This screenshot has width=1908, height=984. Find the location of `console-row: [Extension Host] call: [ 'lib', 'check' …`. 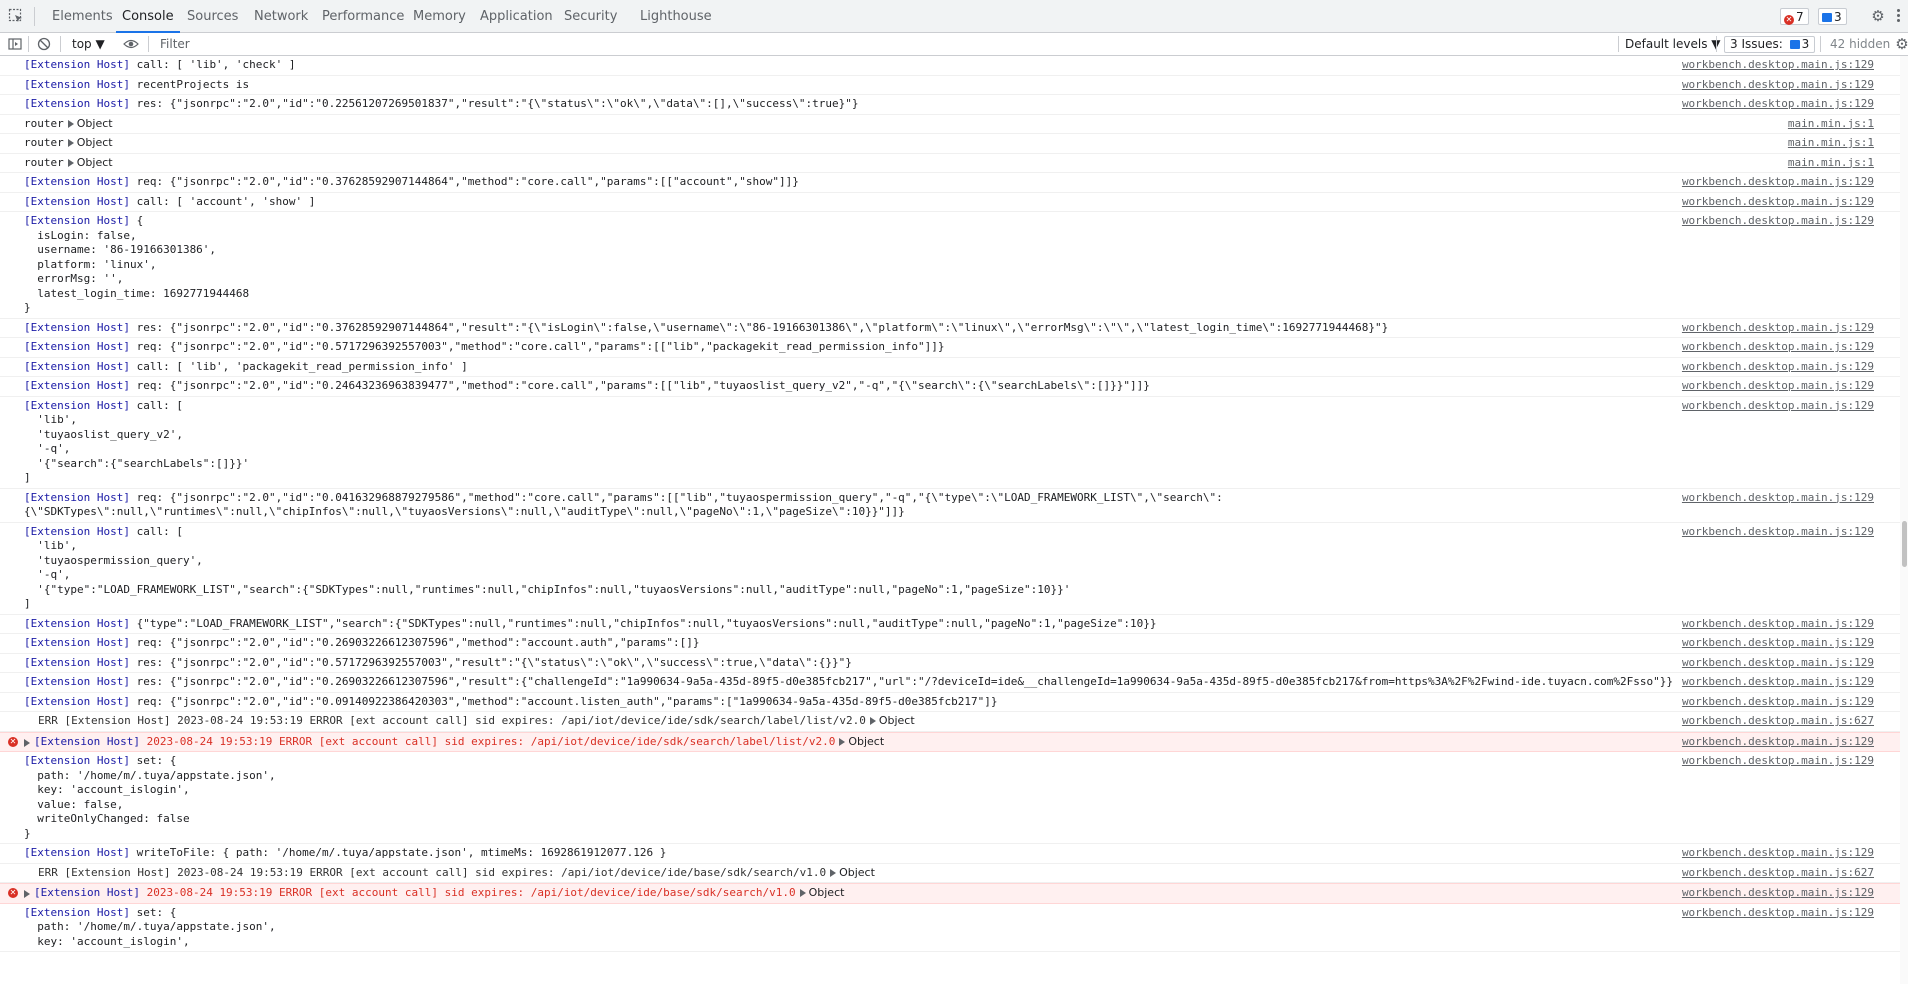

console-row: [Extension Host] call: [ 'lib', 'check' … is located at coordinates (954, 66).